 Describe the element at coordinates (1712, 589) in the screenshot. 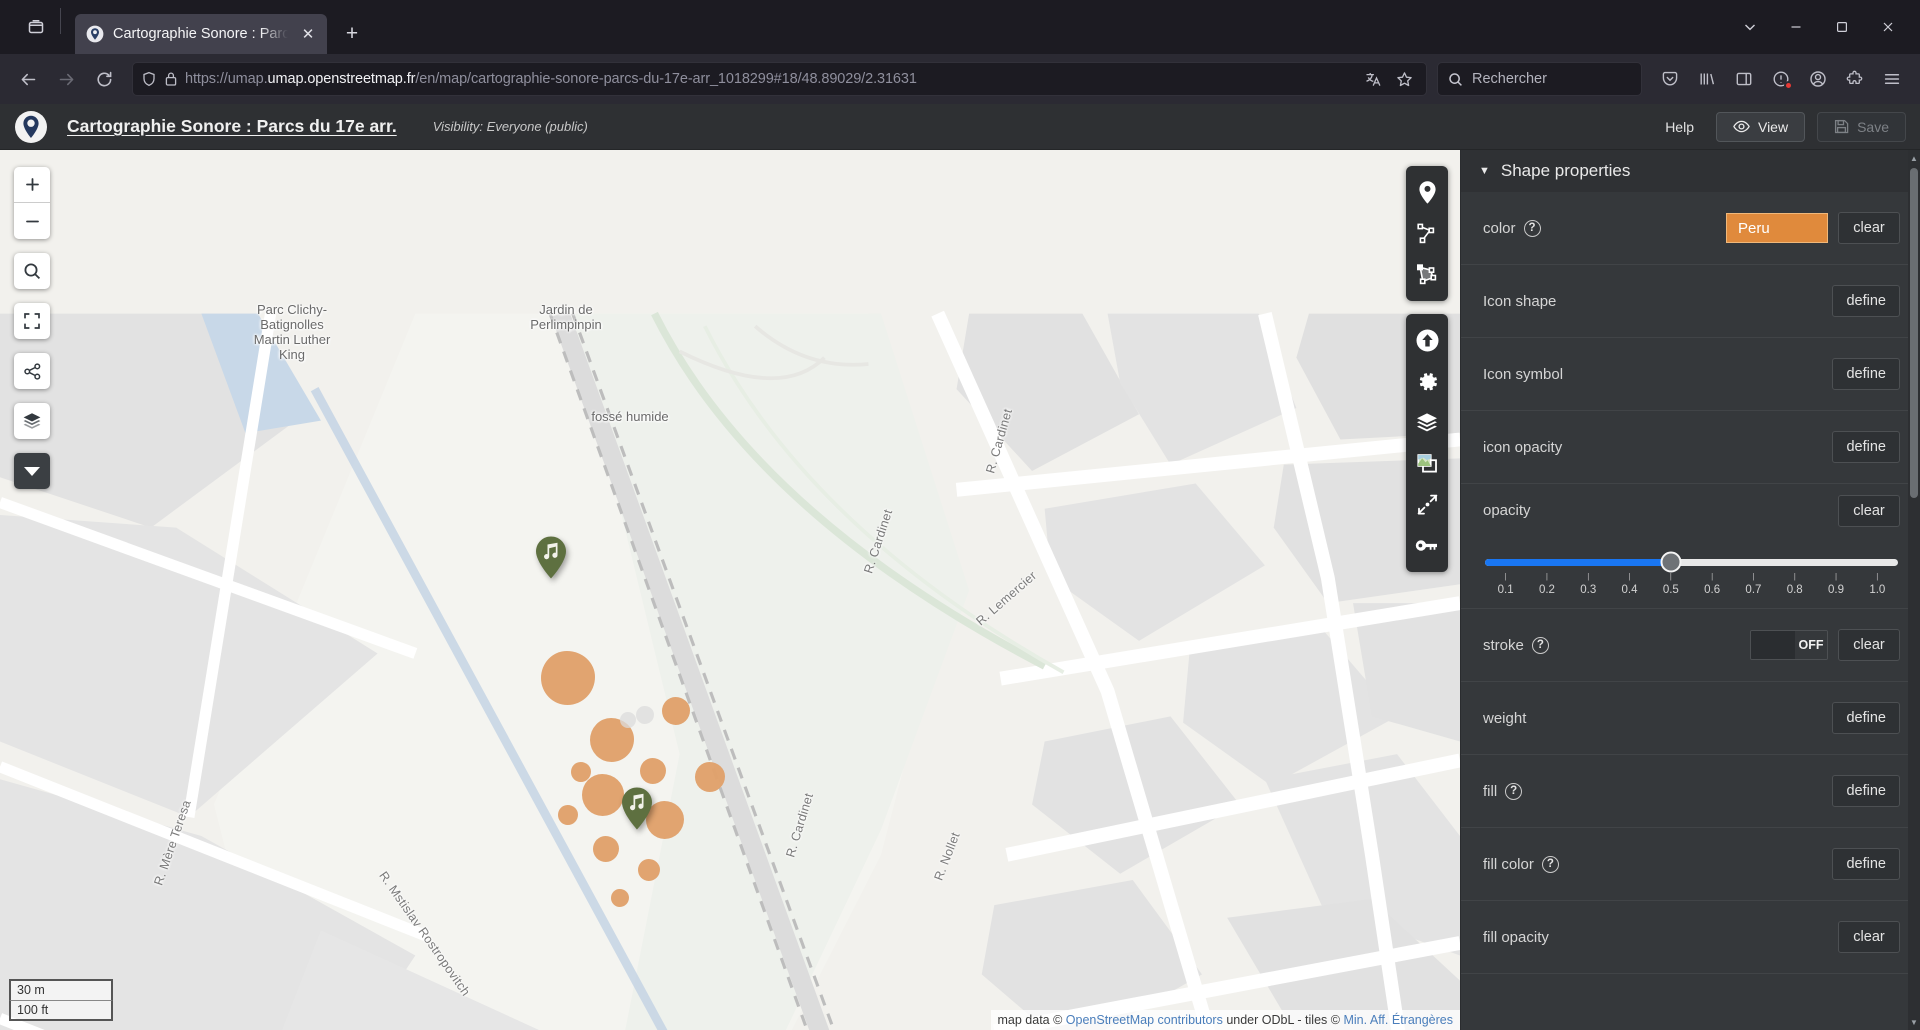

I see `slider-tick-label: 0.6` at that location.